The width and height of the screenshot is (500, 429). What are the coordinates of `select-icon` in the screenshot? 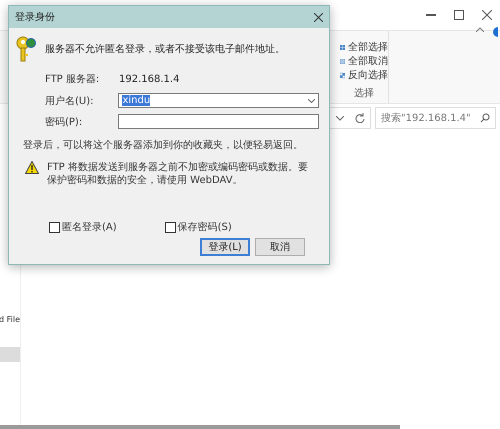 It's located at (342, 75).